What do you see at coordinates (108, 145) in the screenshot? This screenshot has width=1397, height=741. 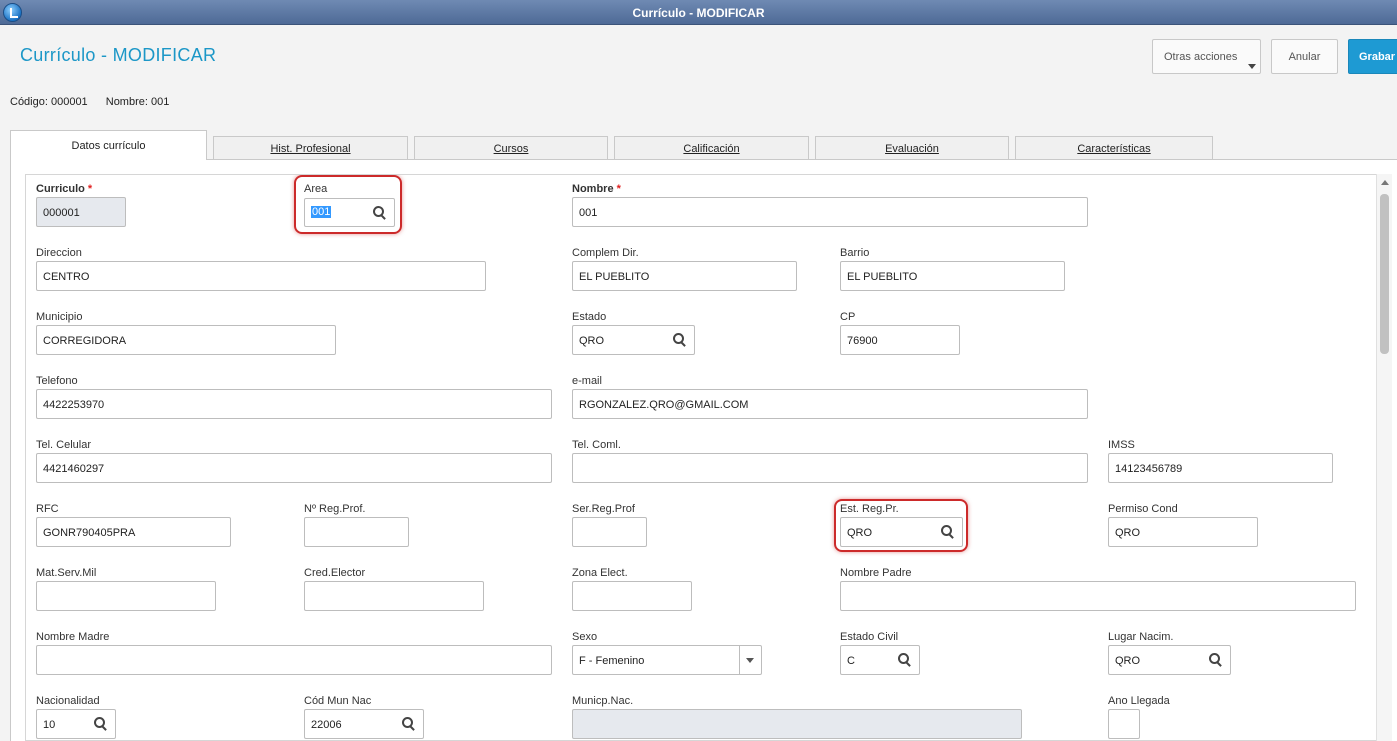 I see `tab-datos-curriculo: Datos currículo` at bounding box center [108, 145].